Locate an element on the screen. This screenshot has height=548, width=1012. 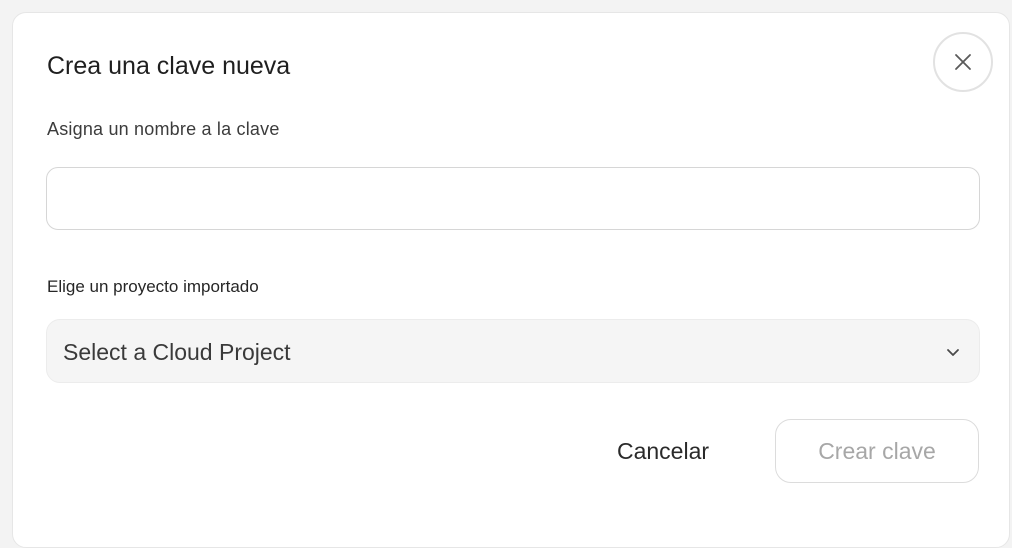
project-select: Select a Cloud Project is located at coordinates (513, 351).